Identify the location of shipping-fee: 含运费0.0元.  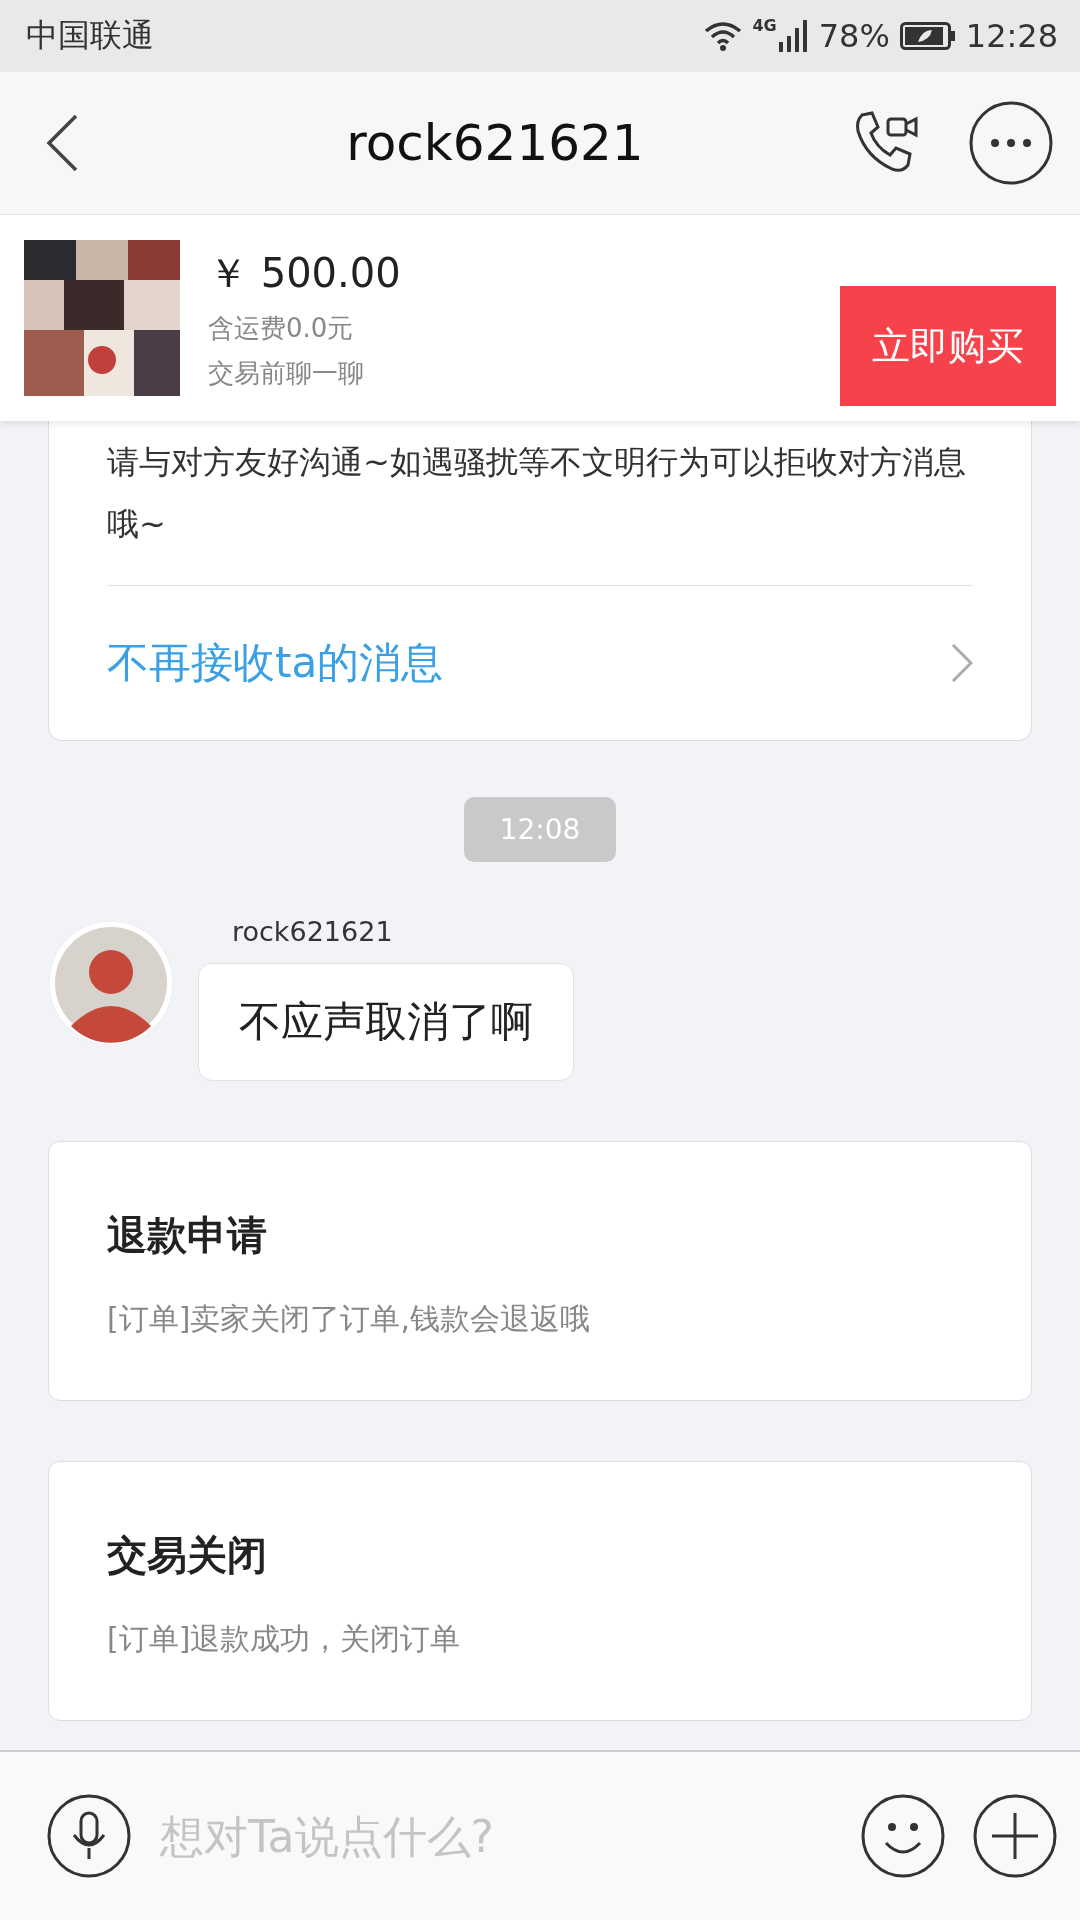
(281, 328).